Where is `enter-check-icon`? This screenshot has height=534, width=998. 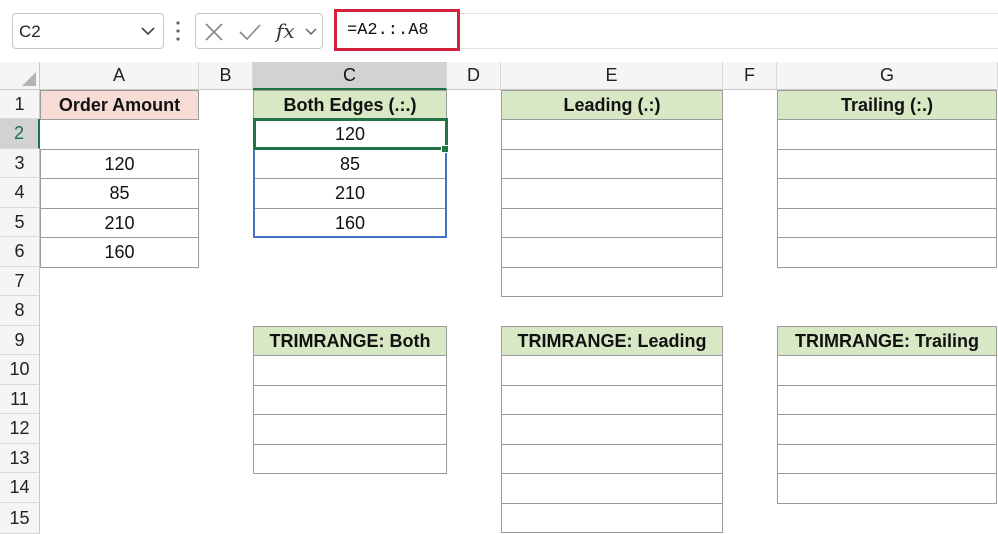
enter-check-icon is located at coordinates (250, 32).